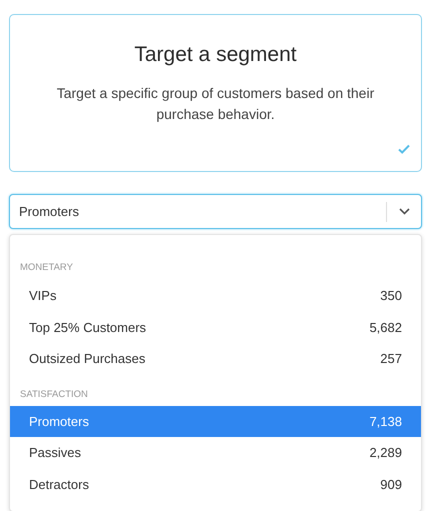 This screenshot has height=511, width=432. Describe the element at coordinates (215, 484) in the screenshot. I see `menu-option: Detractors 909` at that location.